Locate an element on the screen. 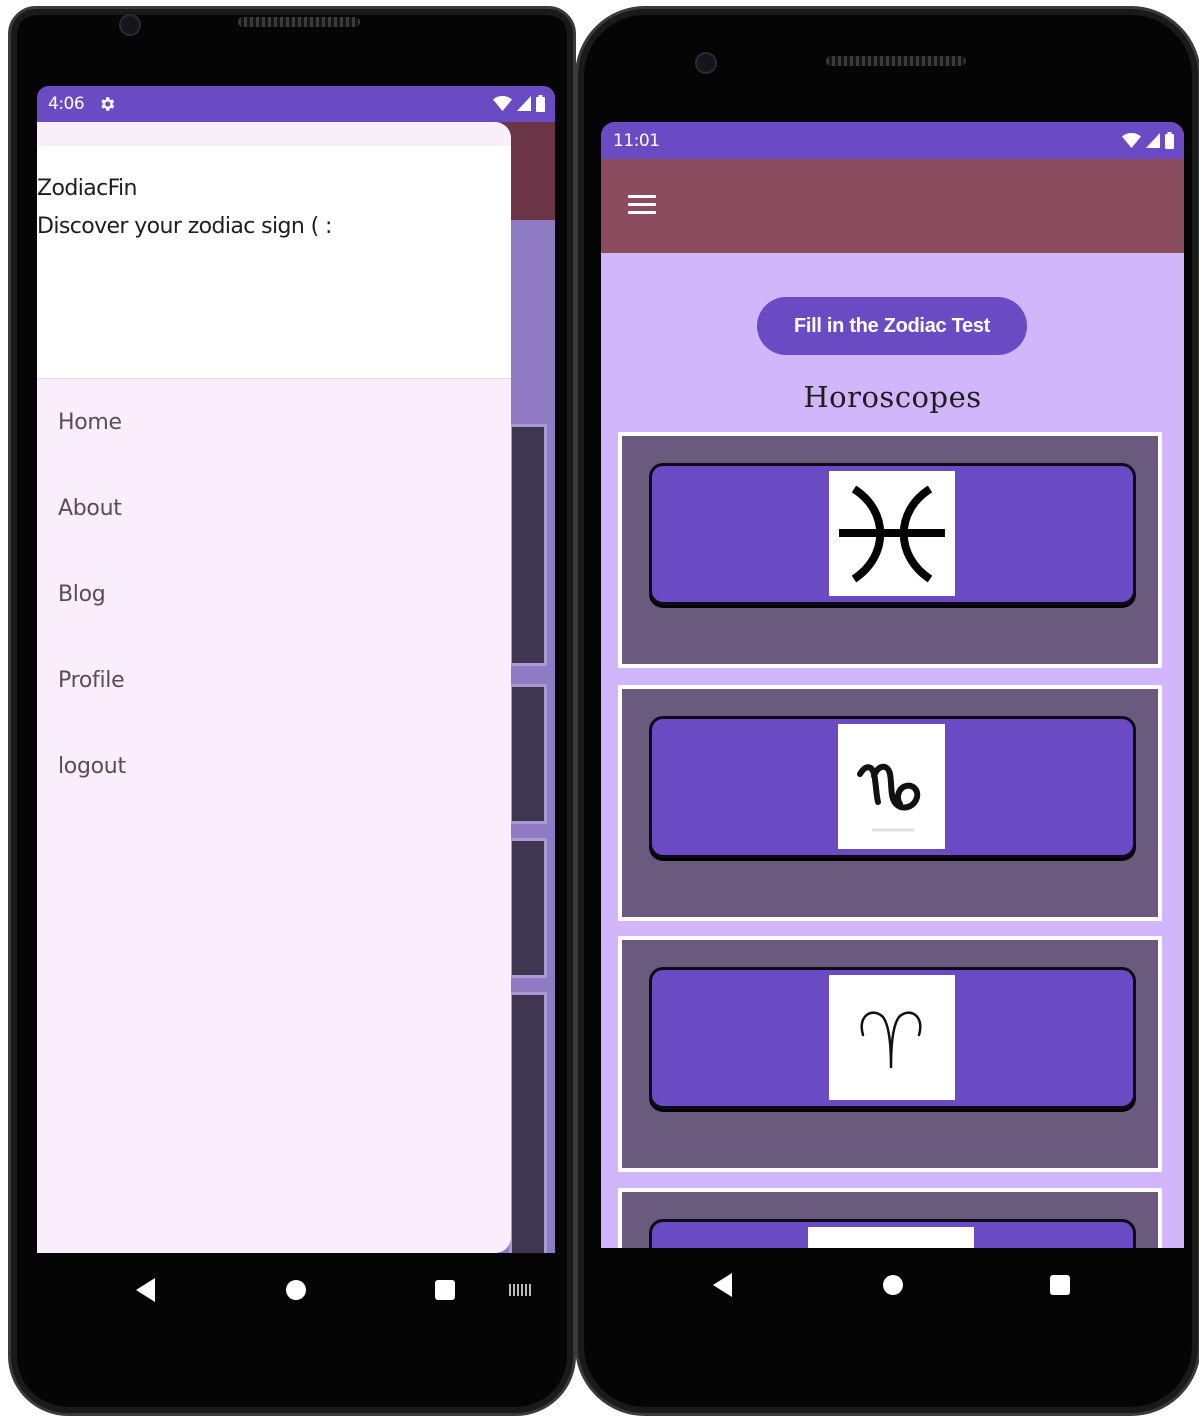 Image resolution: width=1199 pixels, height=1416 pixels. status-time: 4:06 is located at coordinates (66, 104).